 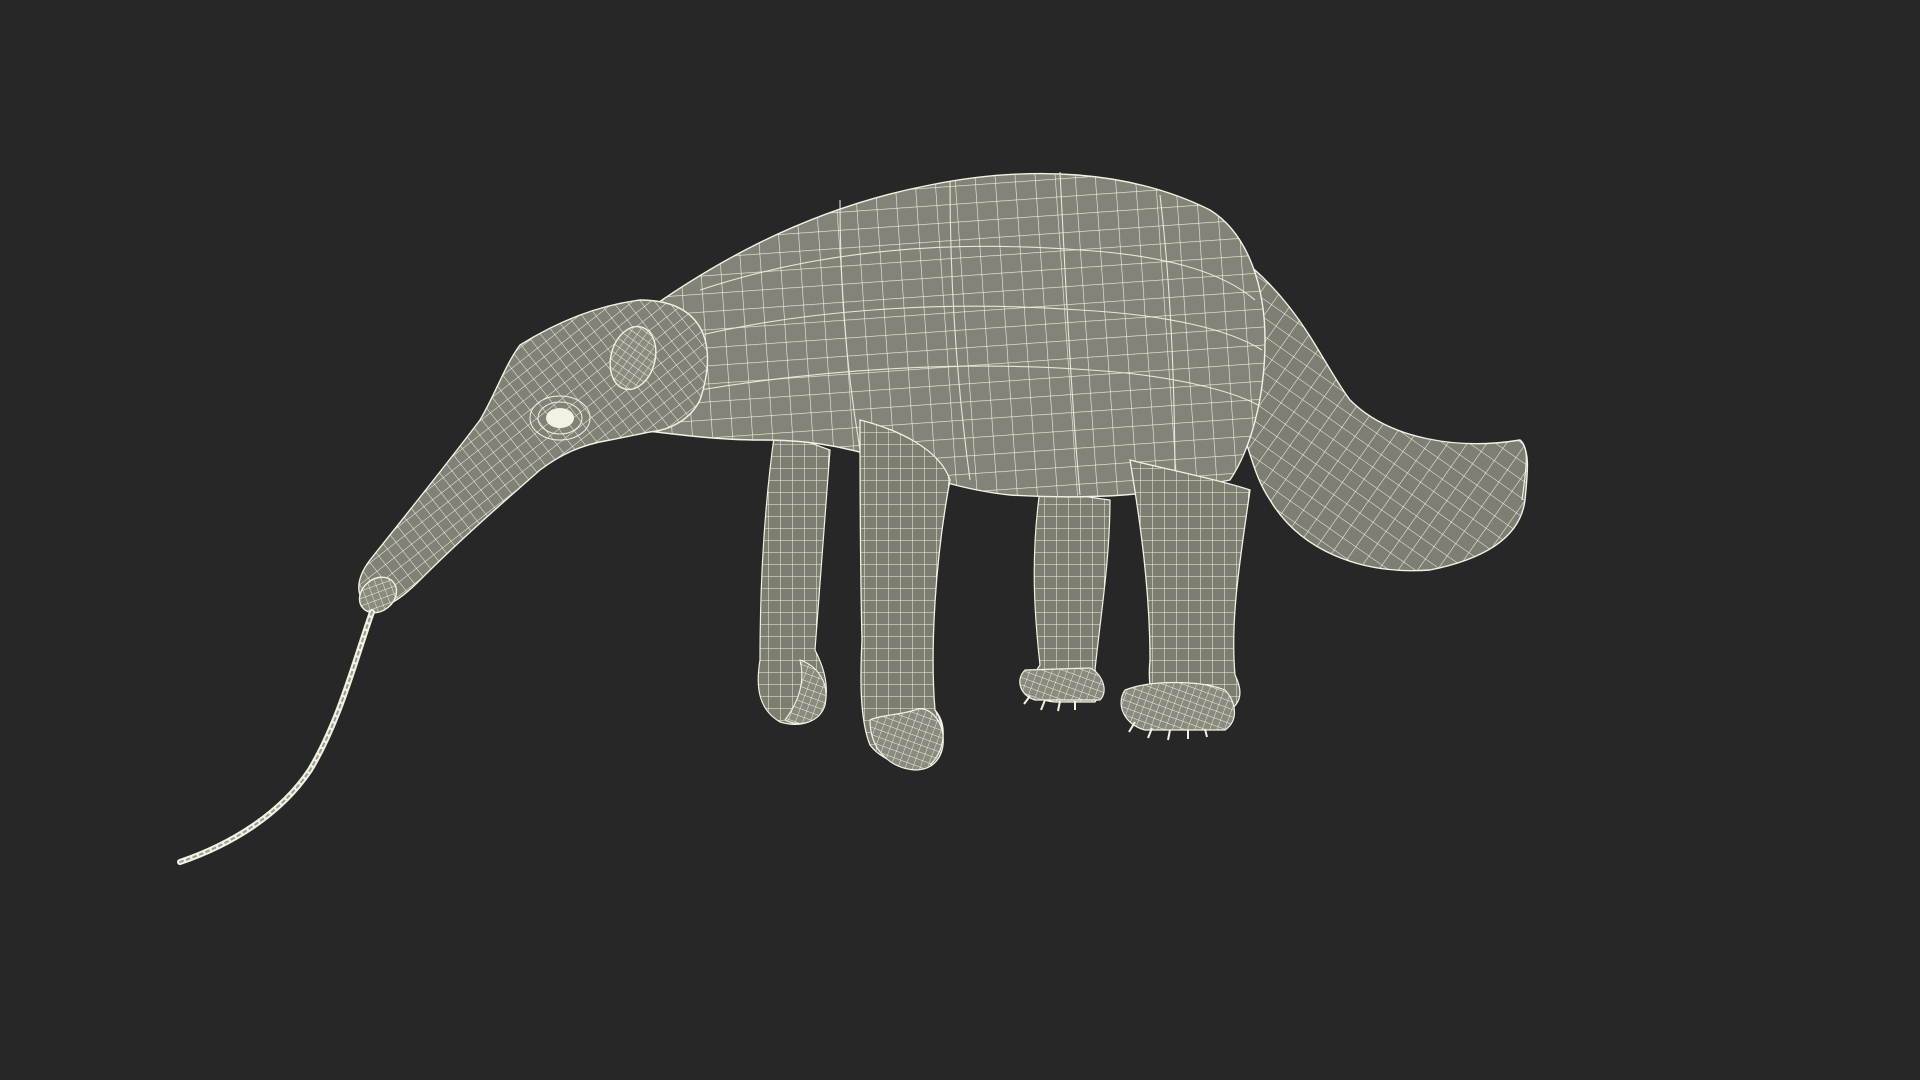 I want to click on body, so click(x=942, y=334).